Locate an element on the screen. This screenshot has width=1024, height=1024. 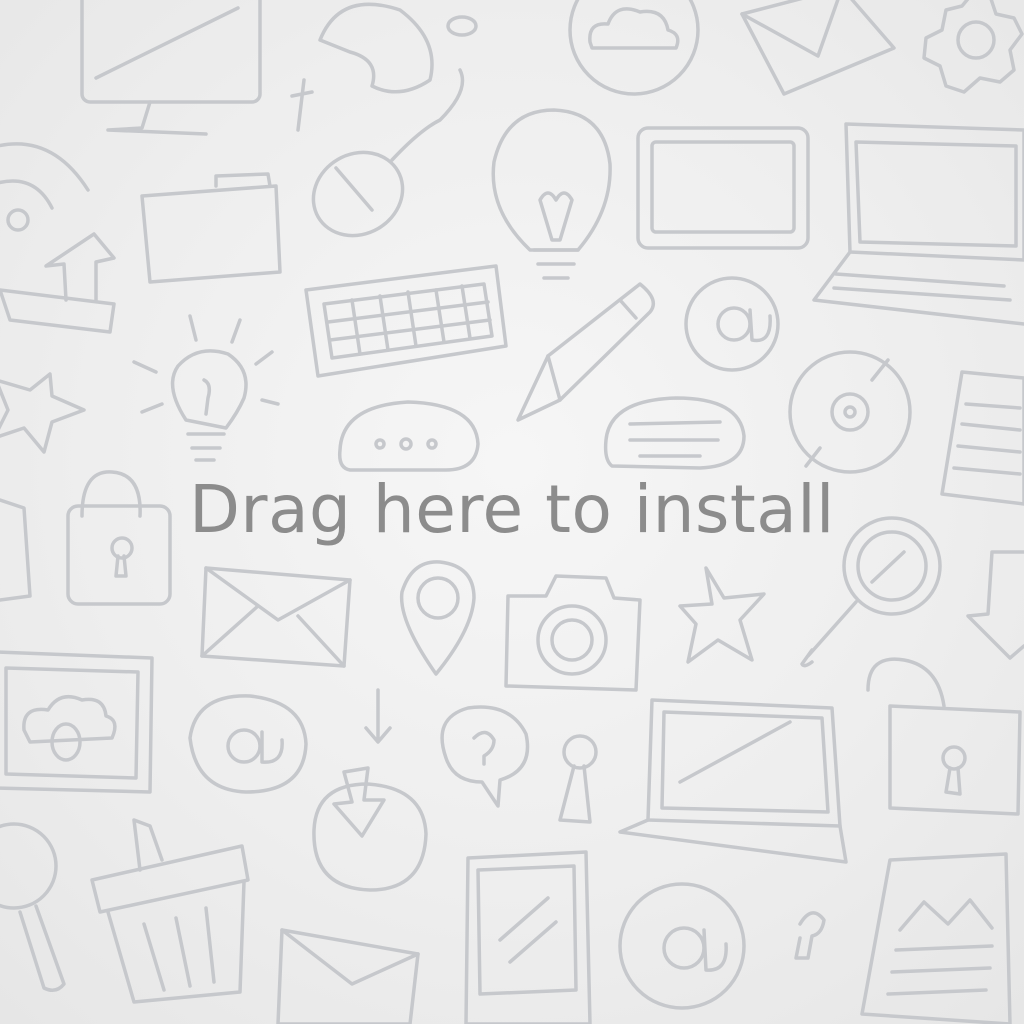
drop-zone-hint: Drag here to install is located at coordinates (512, 509).